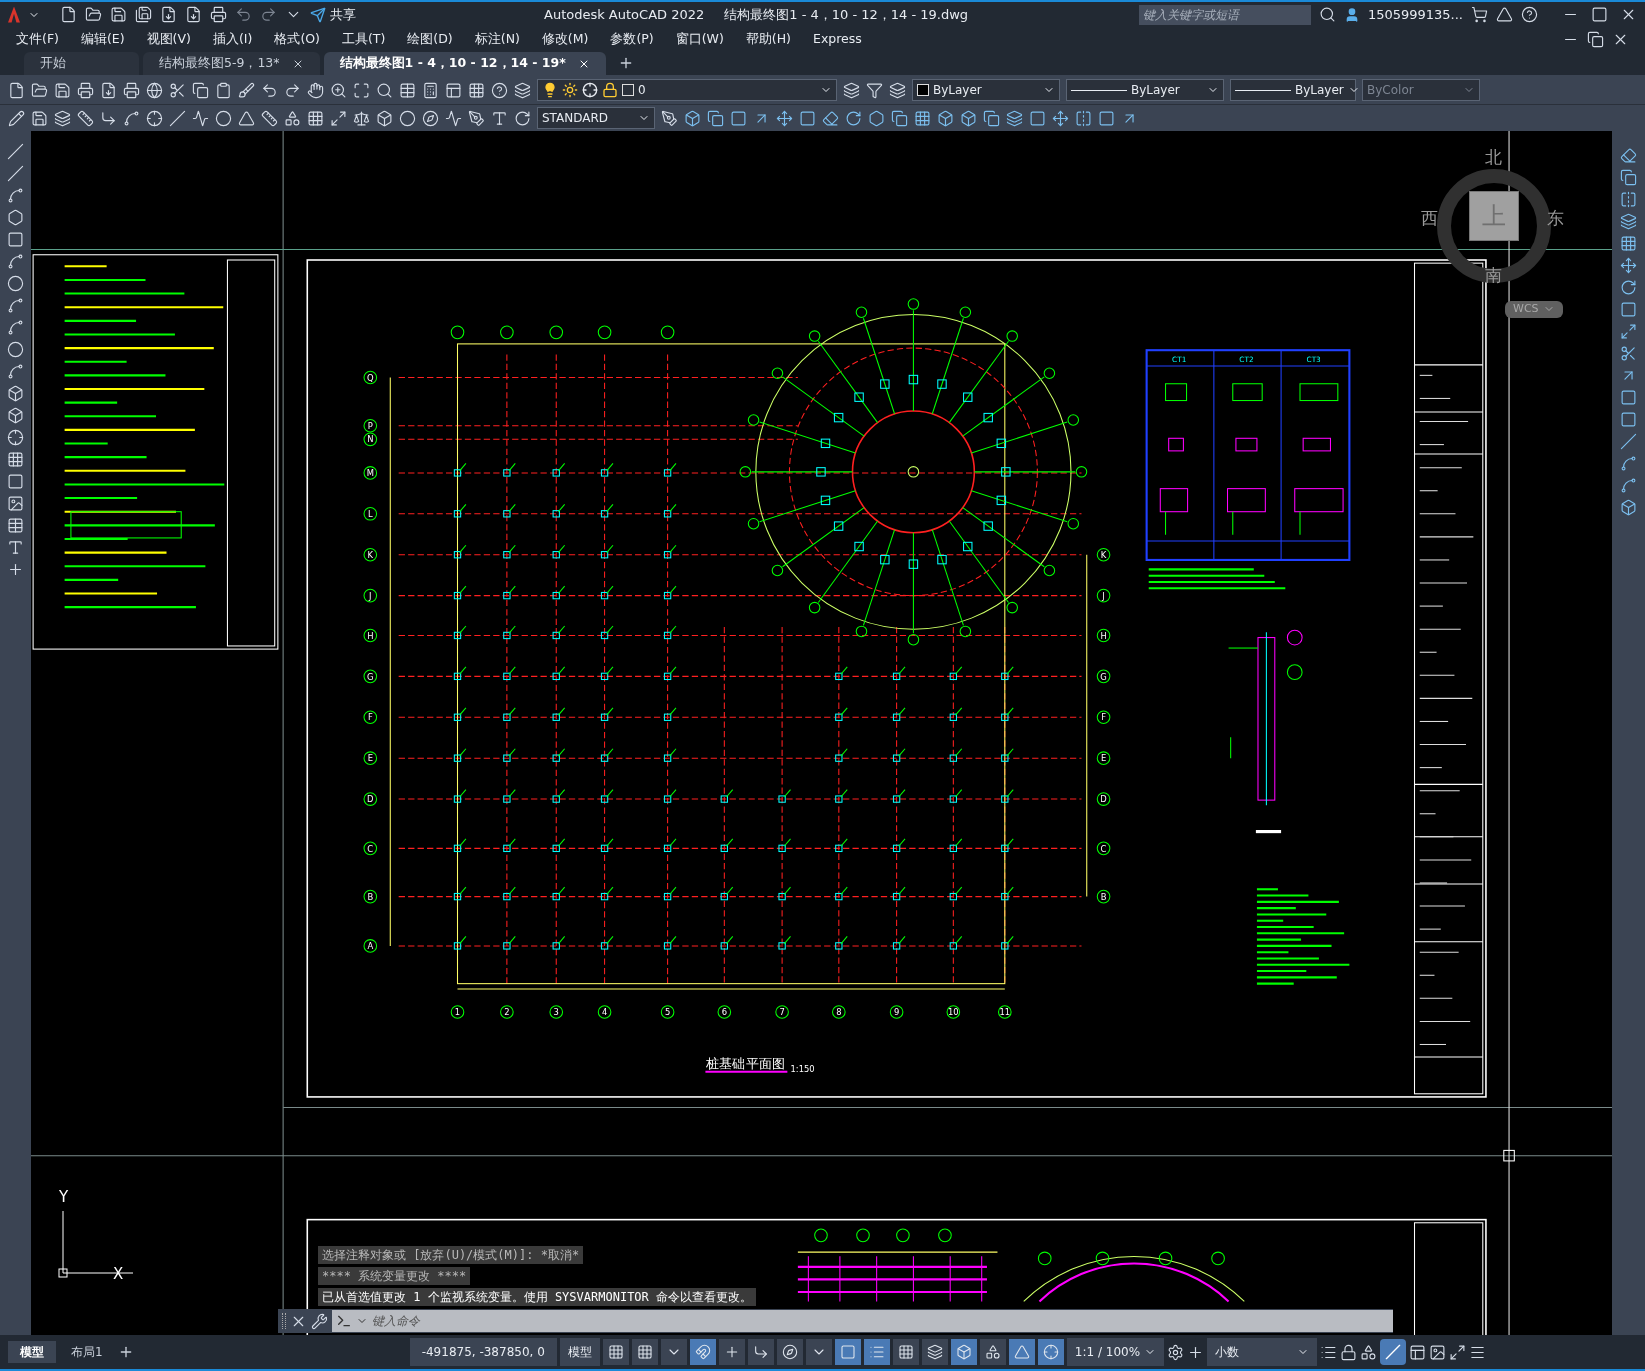  Describe the element at coordinates (64, 1197) in the screenshot. I see `y-axis-label: Y` at that location.